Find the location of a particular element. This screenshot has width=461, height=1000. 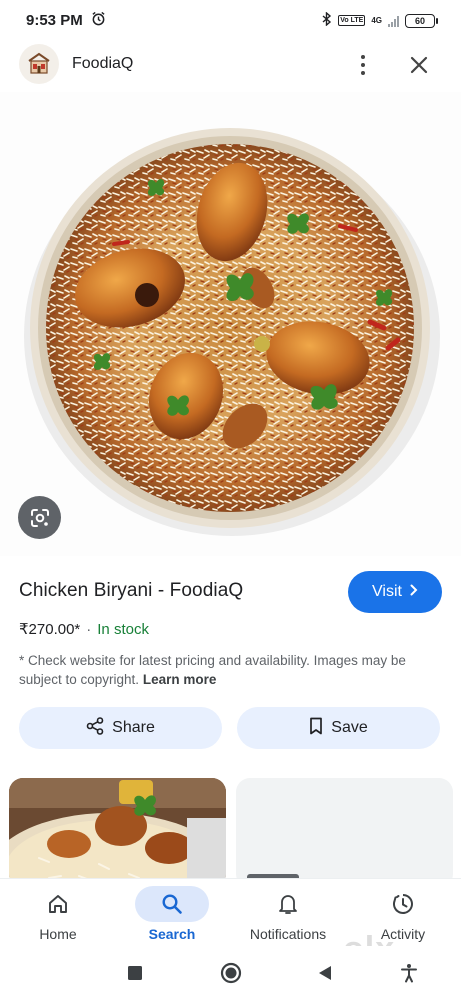

battery-level: 60 is located at coordinates (419, 20).